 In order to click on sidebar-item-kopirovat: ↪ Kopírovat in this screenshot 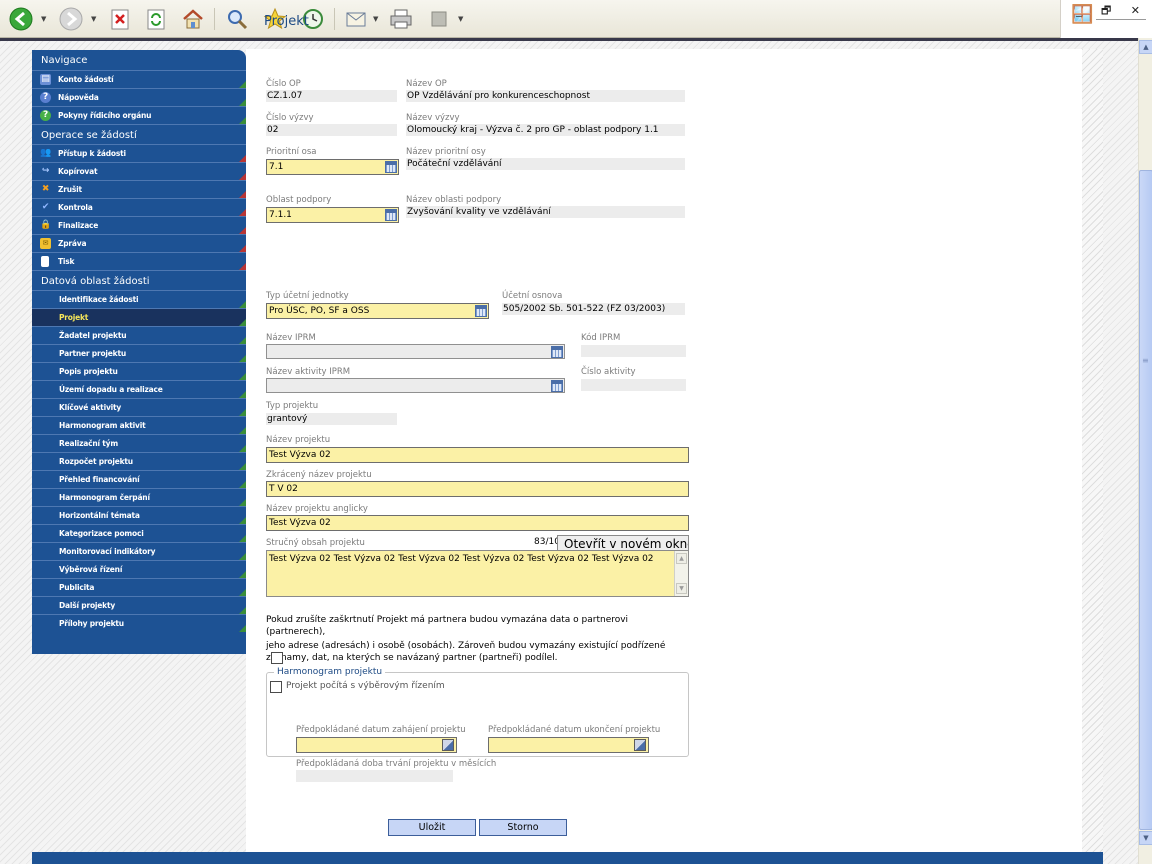, I will do `click(139, 171)`.